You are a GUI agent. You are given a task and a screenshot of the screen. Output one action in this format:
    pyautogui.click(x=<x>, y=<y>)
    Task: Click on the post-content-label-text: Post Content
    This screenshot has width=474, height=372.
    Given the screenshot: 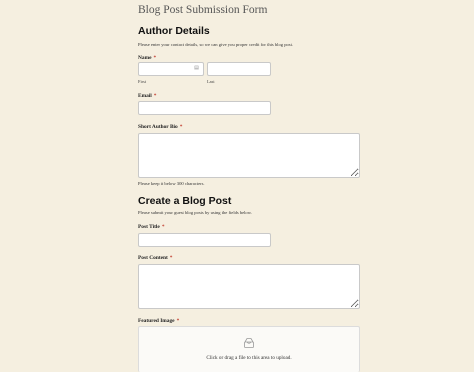 What is the action you would take?
    pyautogui.click(x=153, y=258)
    